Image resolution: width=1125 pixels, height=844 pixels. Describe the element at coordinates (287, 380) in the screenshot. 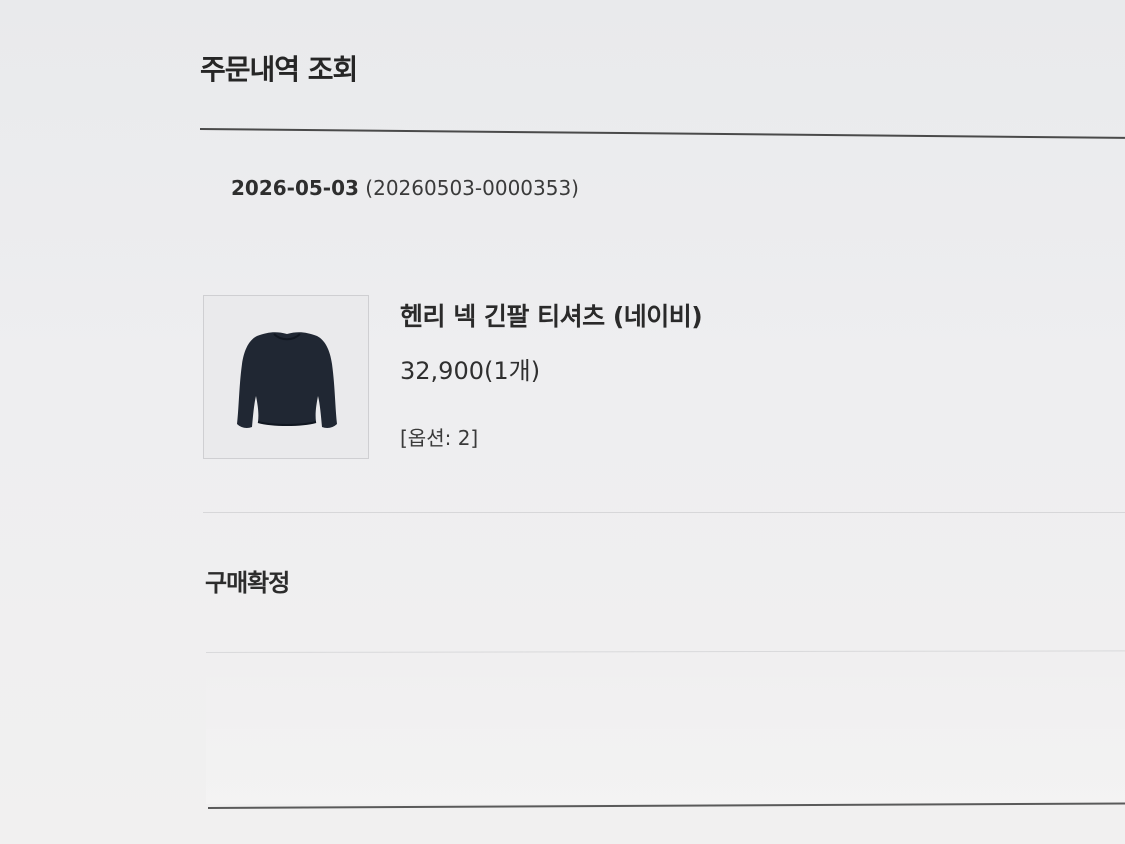

I see `shirt-icon` at that location.